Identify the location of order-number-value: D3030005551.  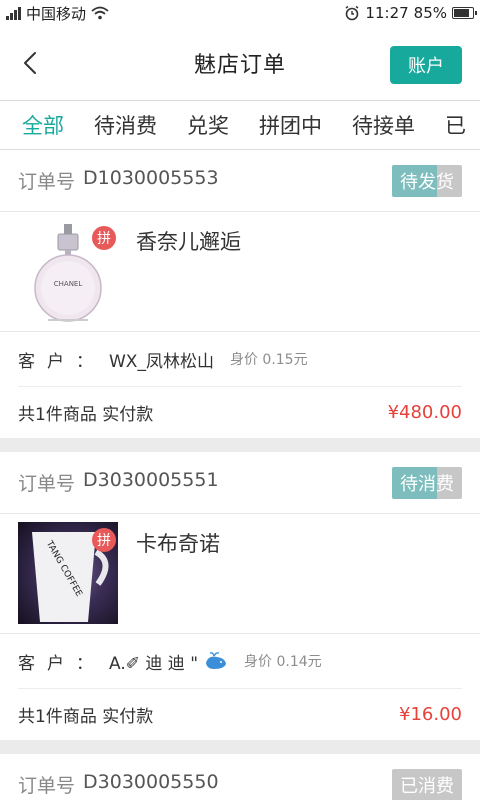
(151, 480).